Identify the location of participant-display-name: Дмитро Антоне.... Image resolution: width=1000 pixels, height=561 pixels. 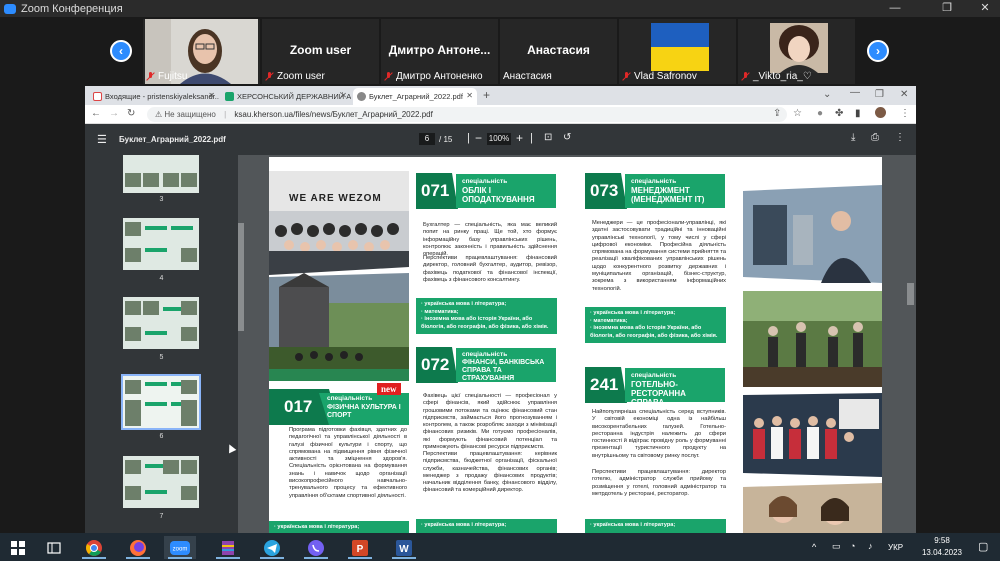
(439, 50).